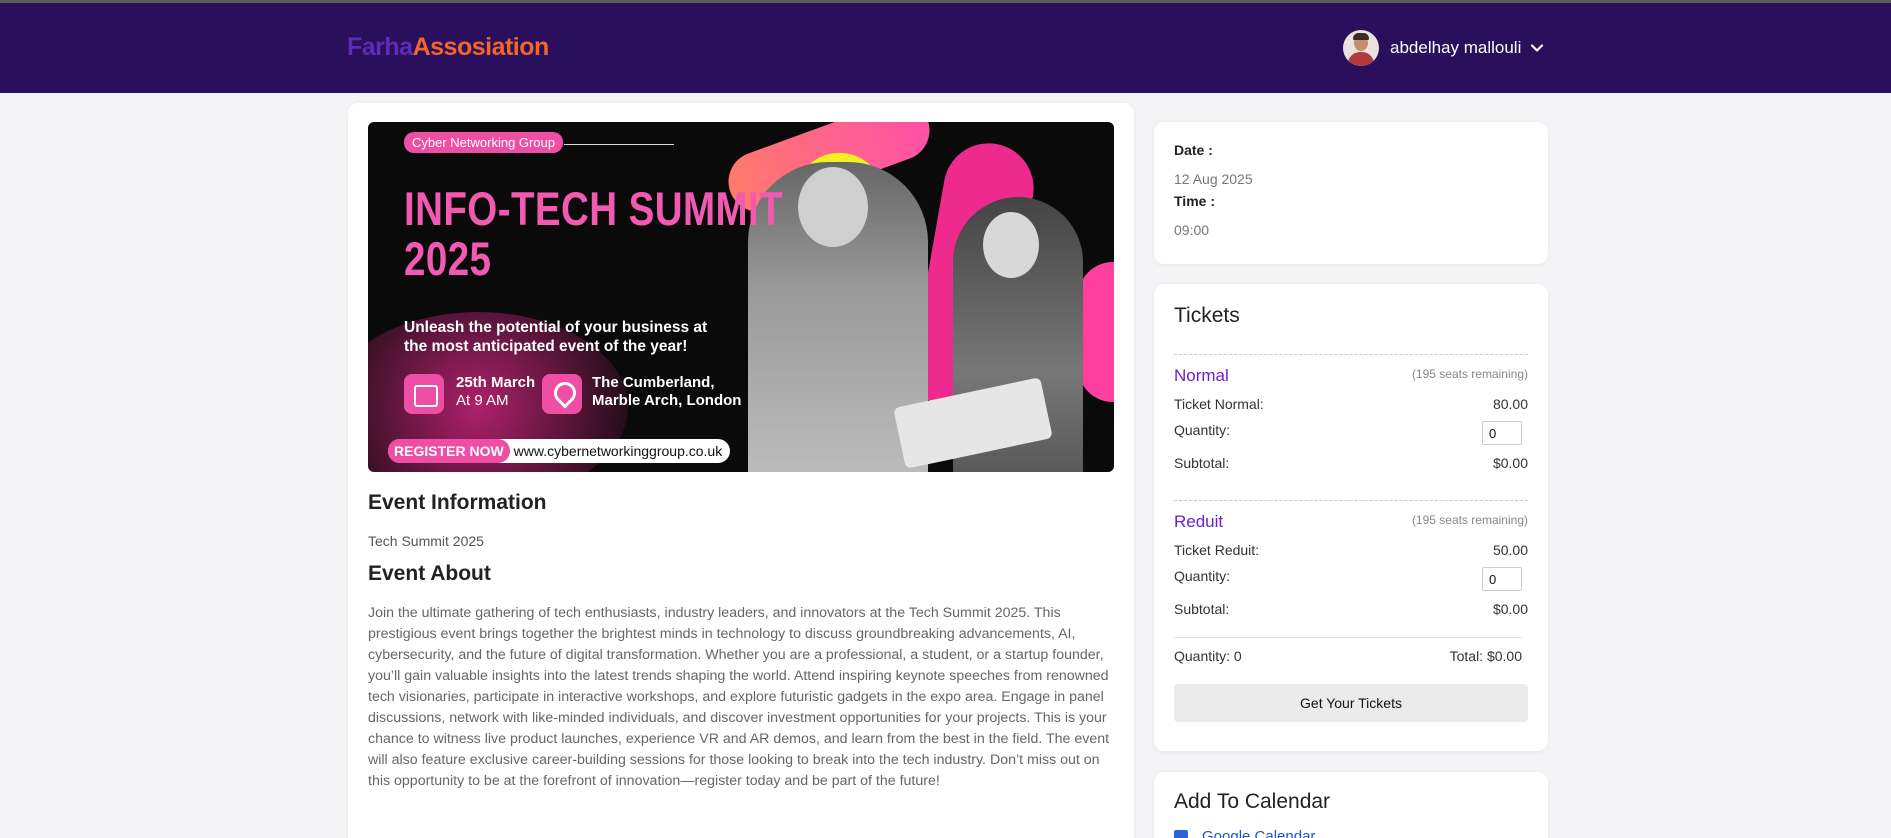 The width and height of the screenshot is (1891, 838). What do you see at coordinates (1192, 230) in the screenshot?
I see `time-value: 09:00` at bounding box center [1192, 230].